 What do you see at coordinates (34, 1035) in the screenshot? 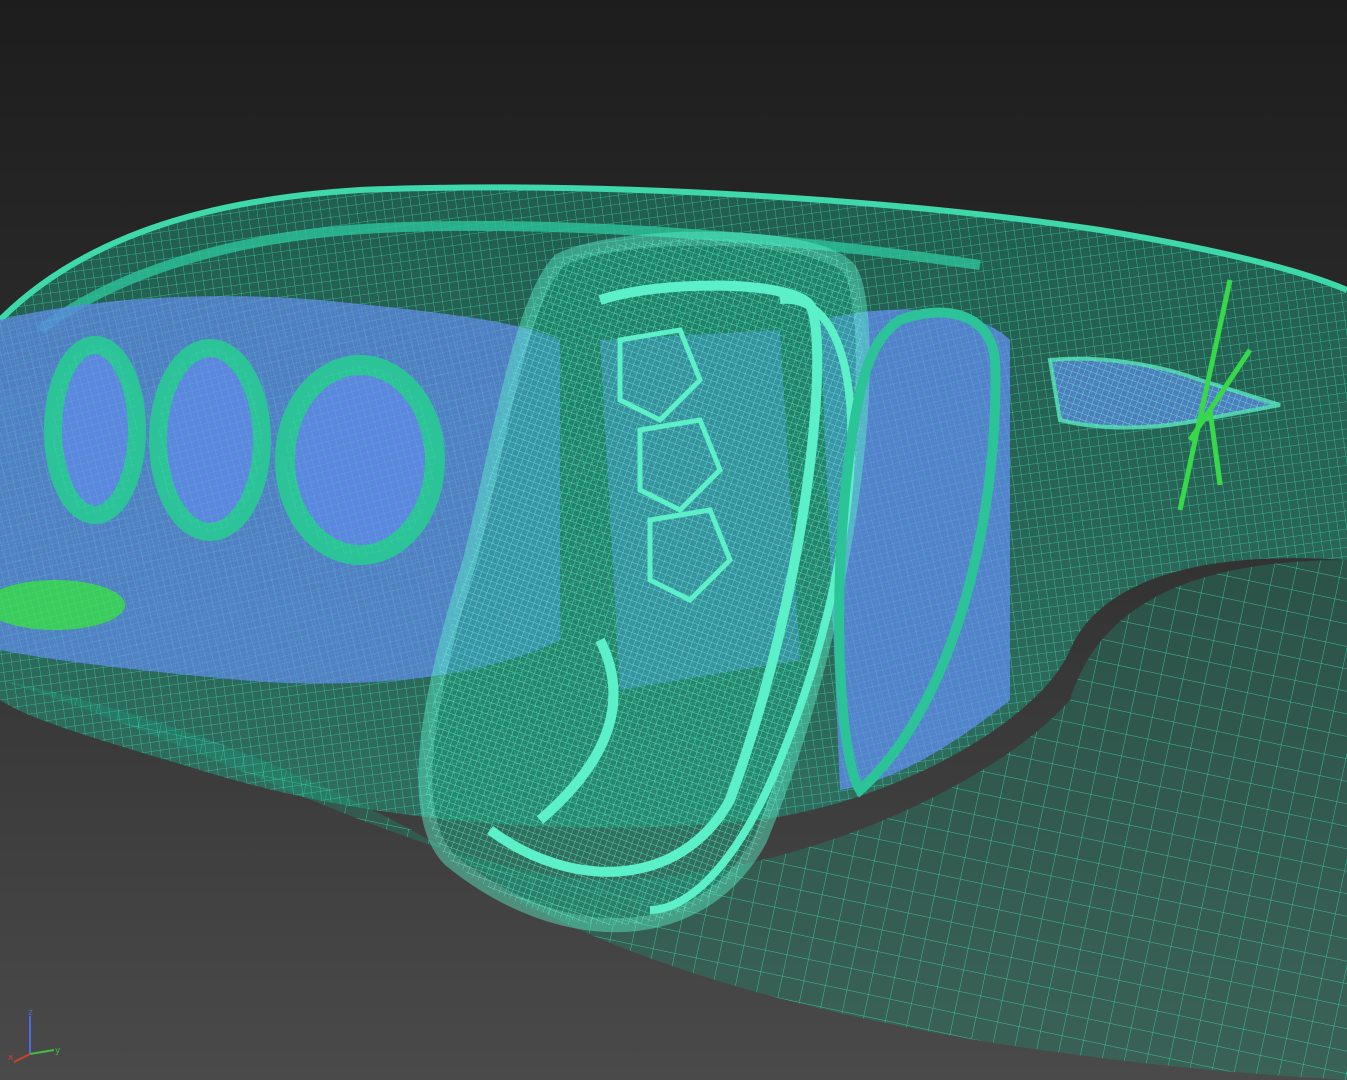
I see `axis-gizmo: z y x` at bounding box center [34, 1035].